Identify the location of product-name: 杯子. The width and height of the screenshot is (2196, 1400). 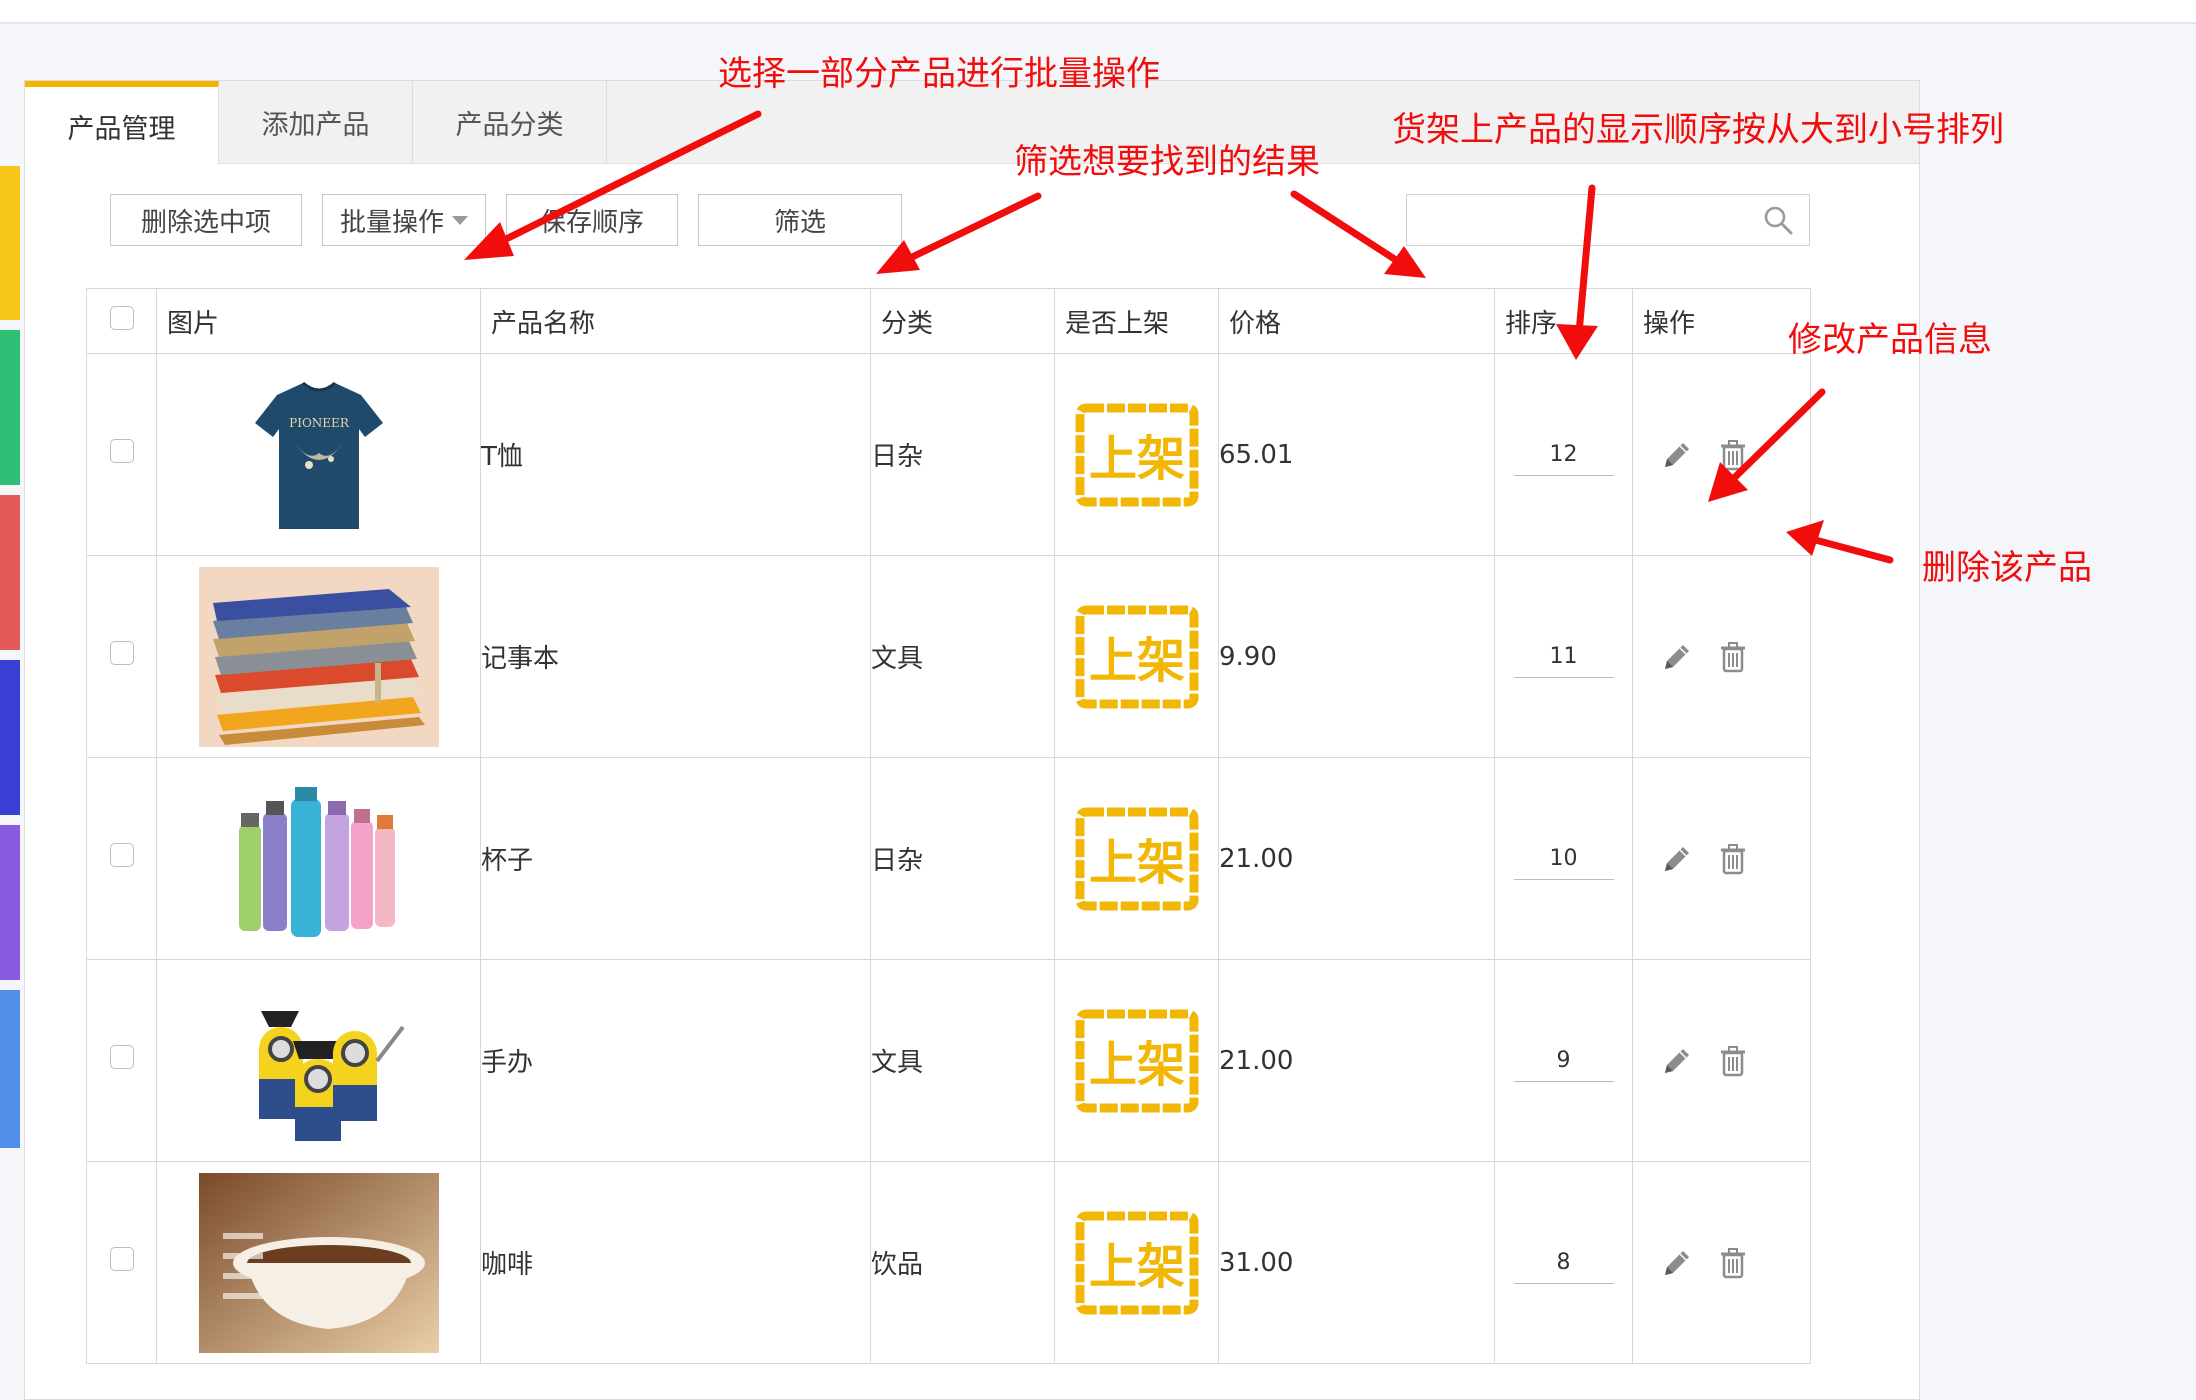
(675, 858).